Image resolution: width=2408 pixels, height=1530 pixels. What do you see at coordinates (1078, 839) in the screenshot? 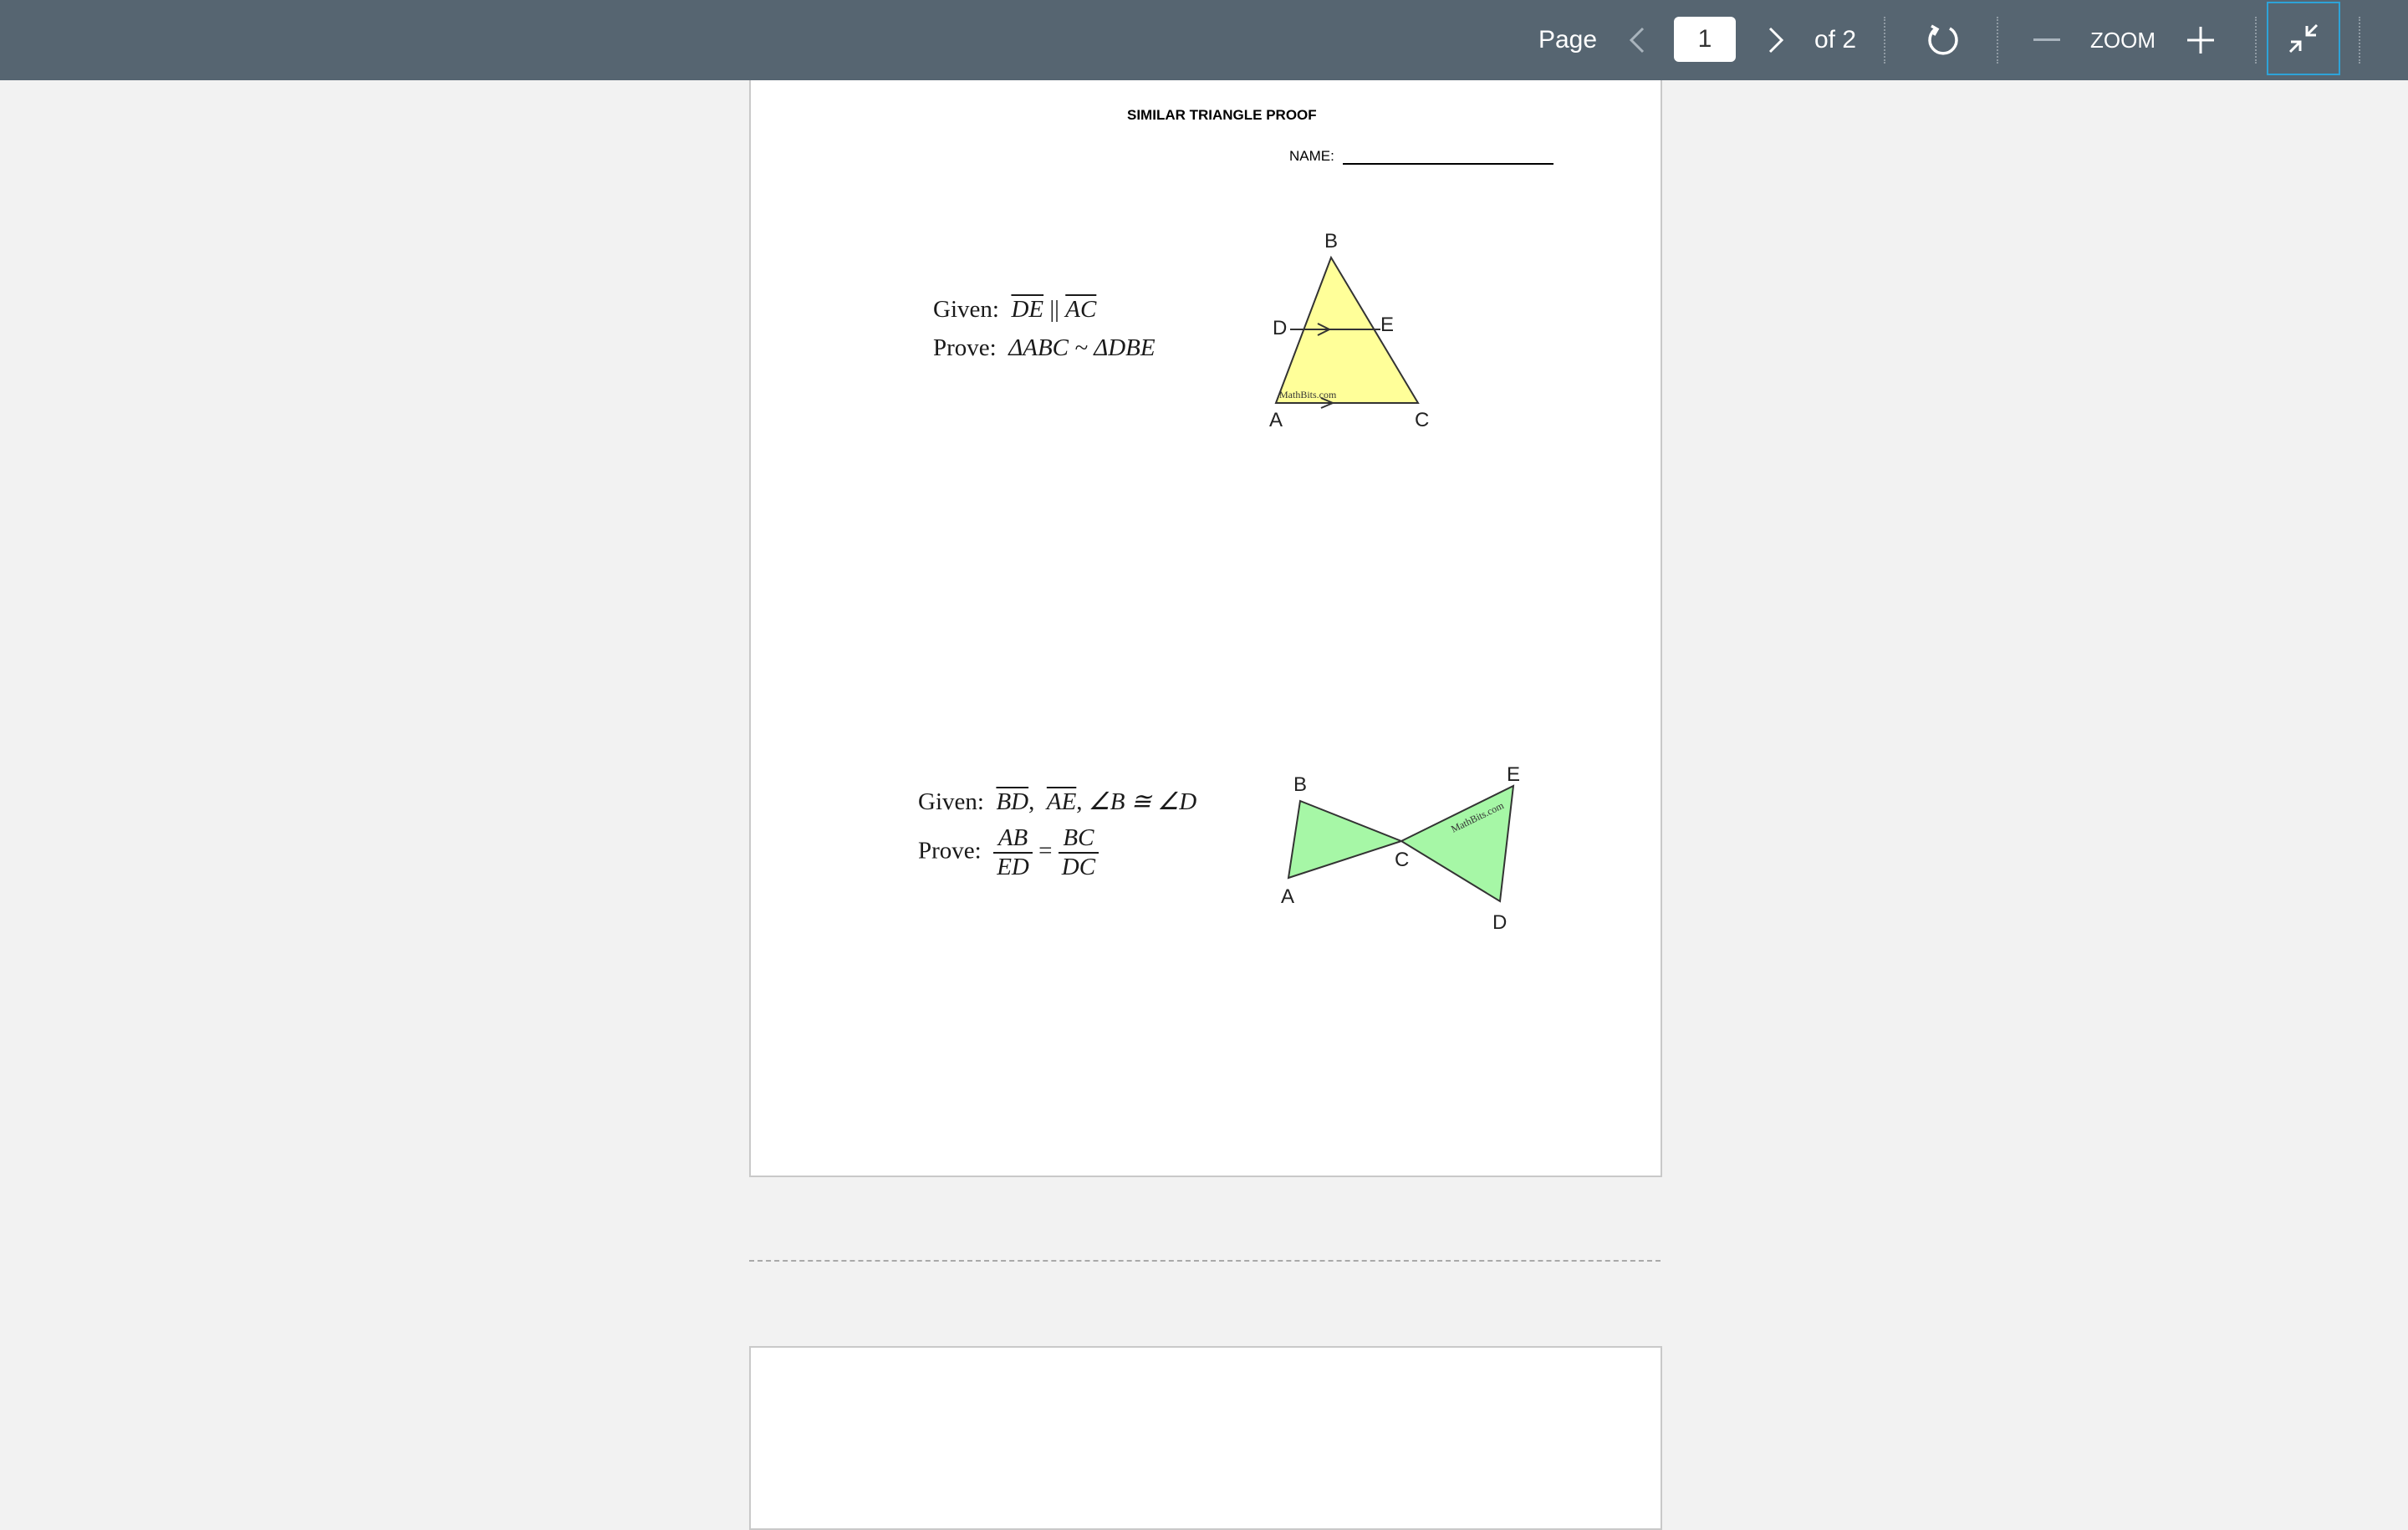
I see `numerator: BC` at bounding box center [1078, 839].